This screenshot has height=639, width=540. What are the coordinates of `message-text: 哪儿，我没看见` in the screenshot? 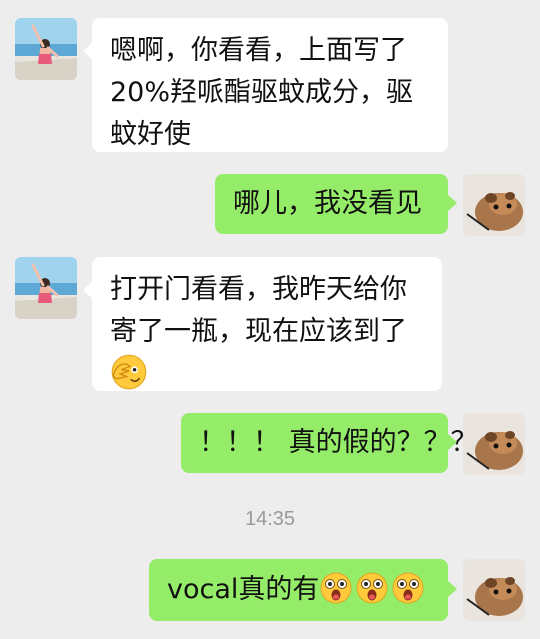 It's located at (327, 203).